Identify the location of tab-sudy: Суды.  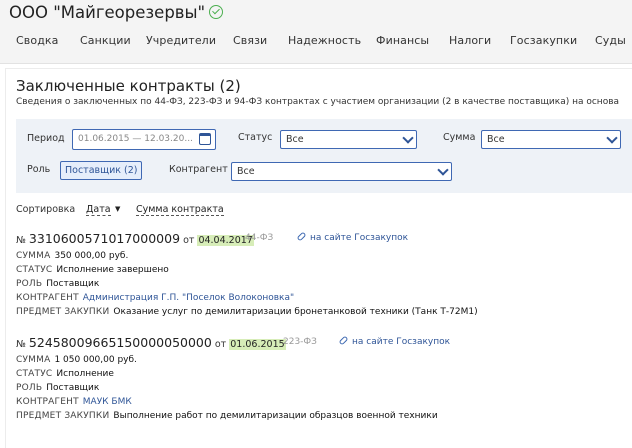
(610, 41).